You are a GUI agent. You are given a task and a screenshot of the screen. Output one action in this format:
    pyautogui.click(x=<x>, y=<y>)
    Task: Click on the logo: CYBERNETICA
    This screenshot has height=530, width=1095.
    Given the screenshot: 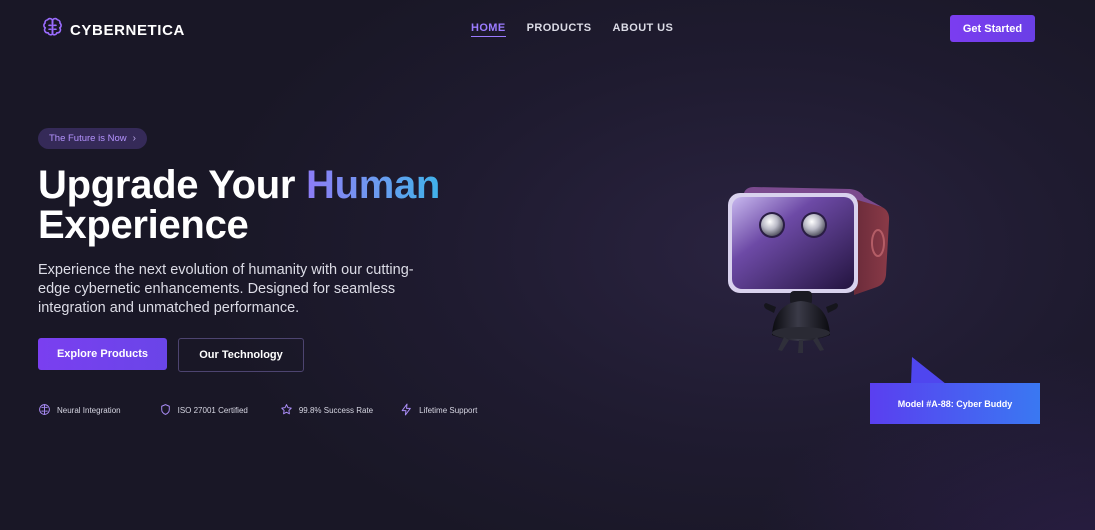 What is the action you would take?
    pyautogui.click(x=113, y=30)
    